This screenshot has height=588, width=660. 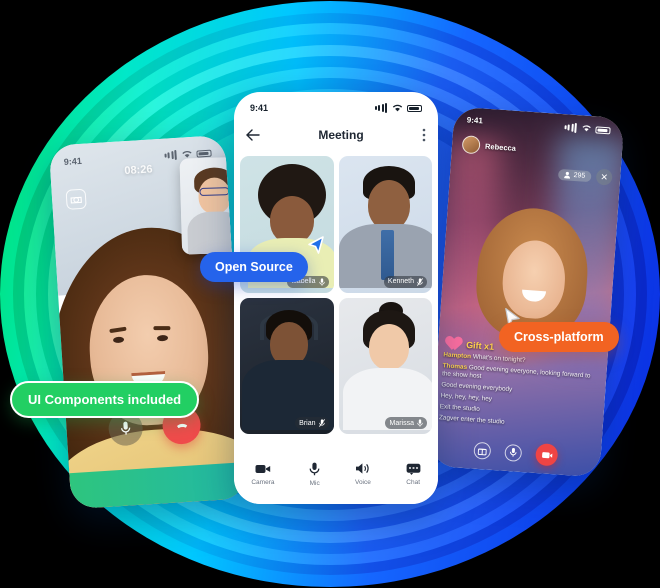 I want to click on more-vertical-icon, so click(x=424, y=135).